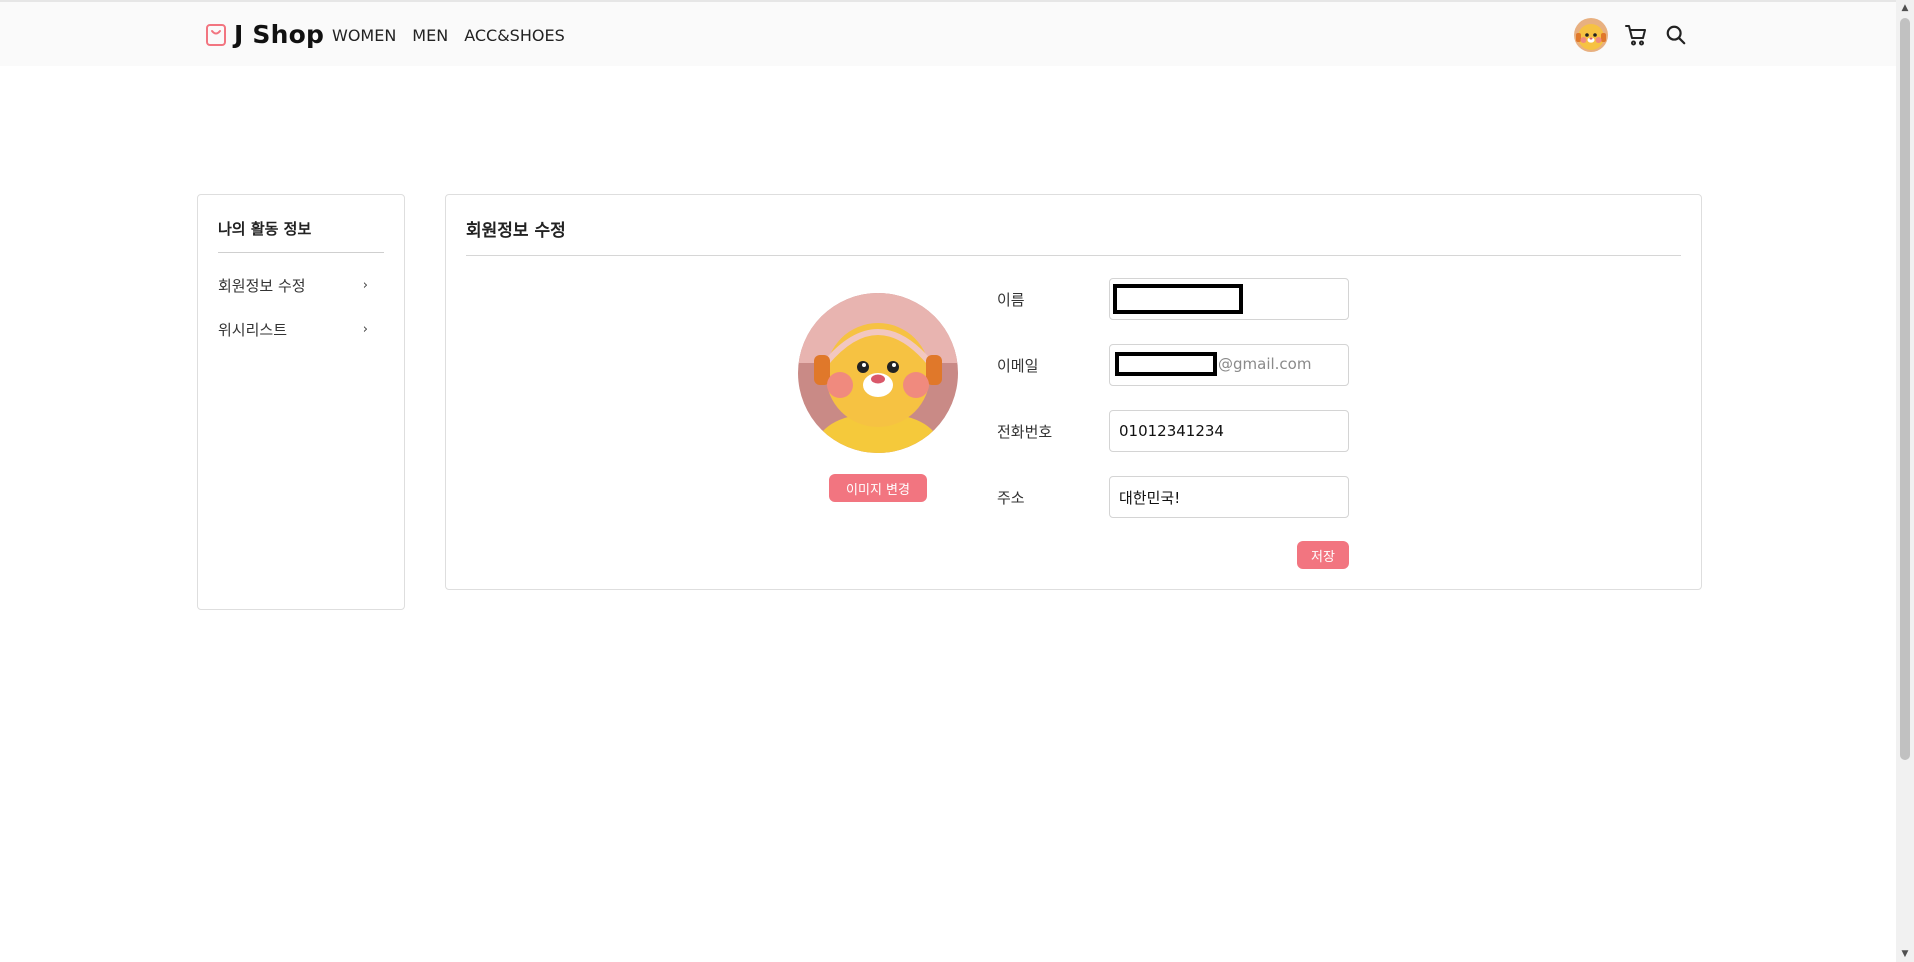 Image resolution: width=1914 pixels, height=962 pixels. Describe the element at coordinates (1323, 555) in the screenshot. I see `save-button: 저장` at that location.